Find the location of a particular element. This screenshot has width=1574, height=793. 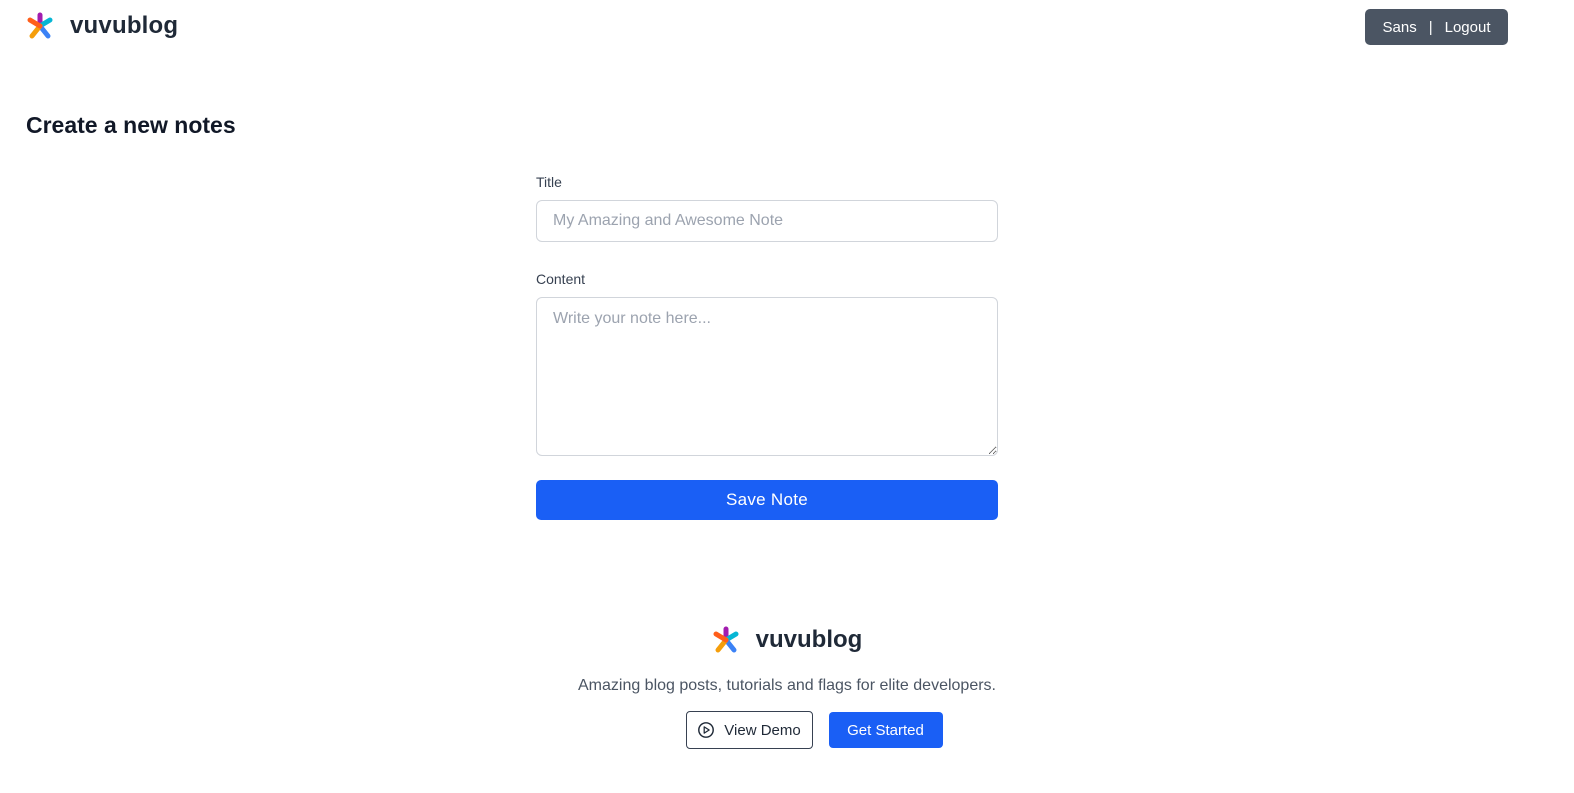

brand-name: vuvublog is located at coordinates (124, 25).